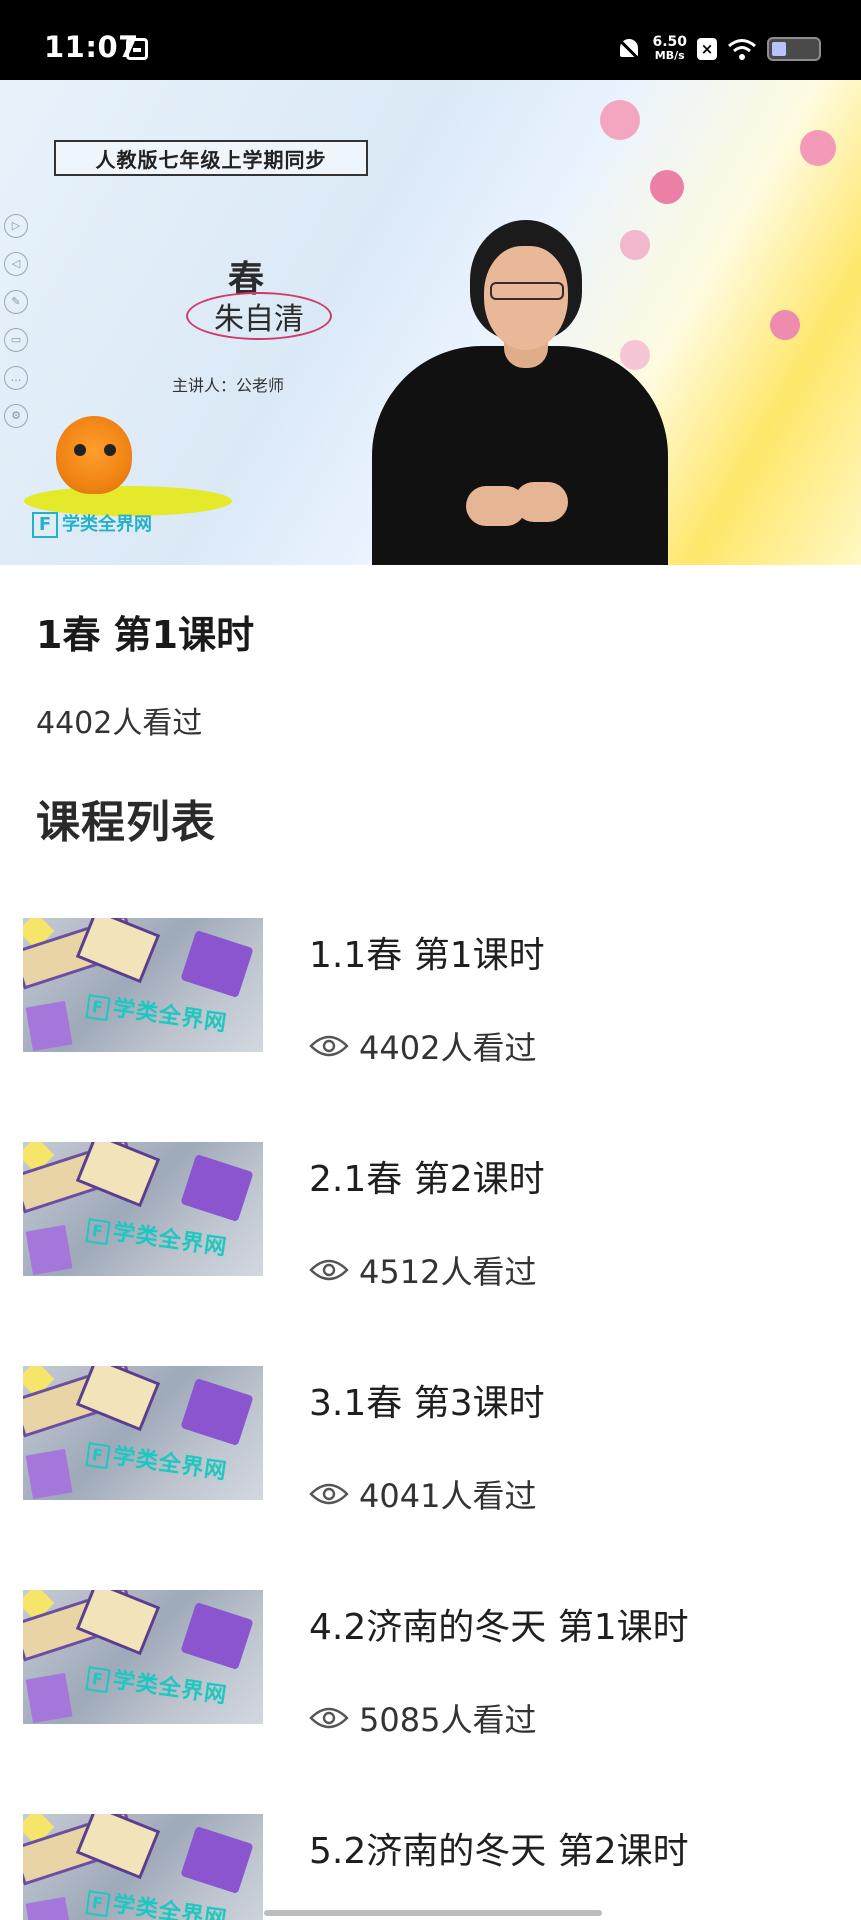 The image size is (861, 1920). I want to click on play-icon: ▷, so click(16, 226).